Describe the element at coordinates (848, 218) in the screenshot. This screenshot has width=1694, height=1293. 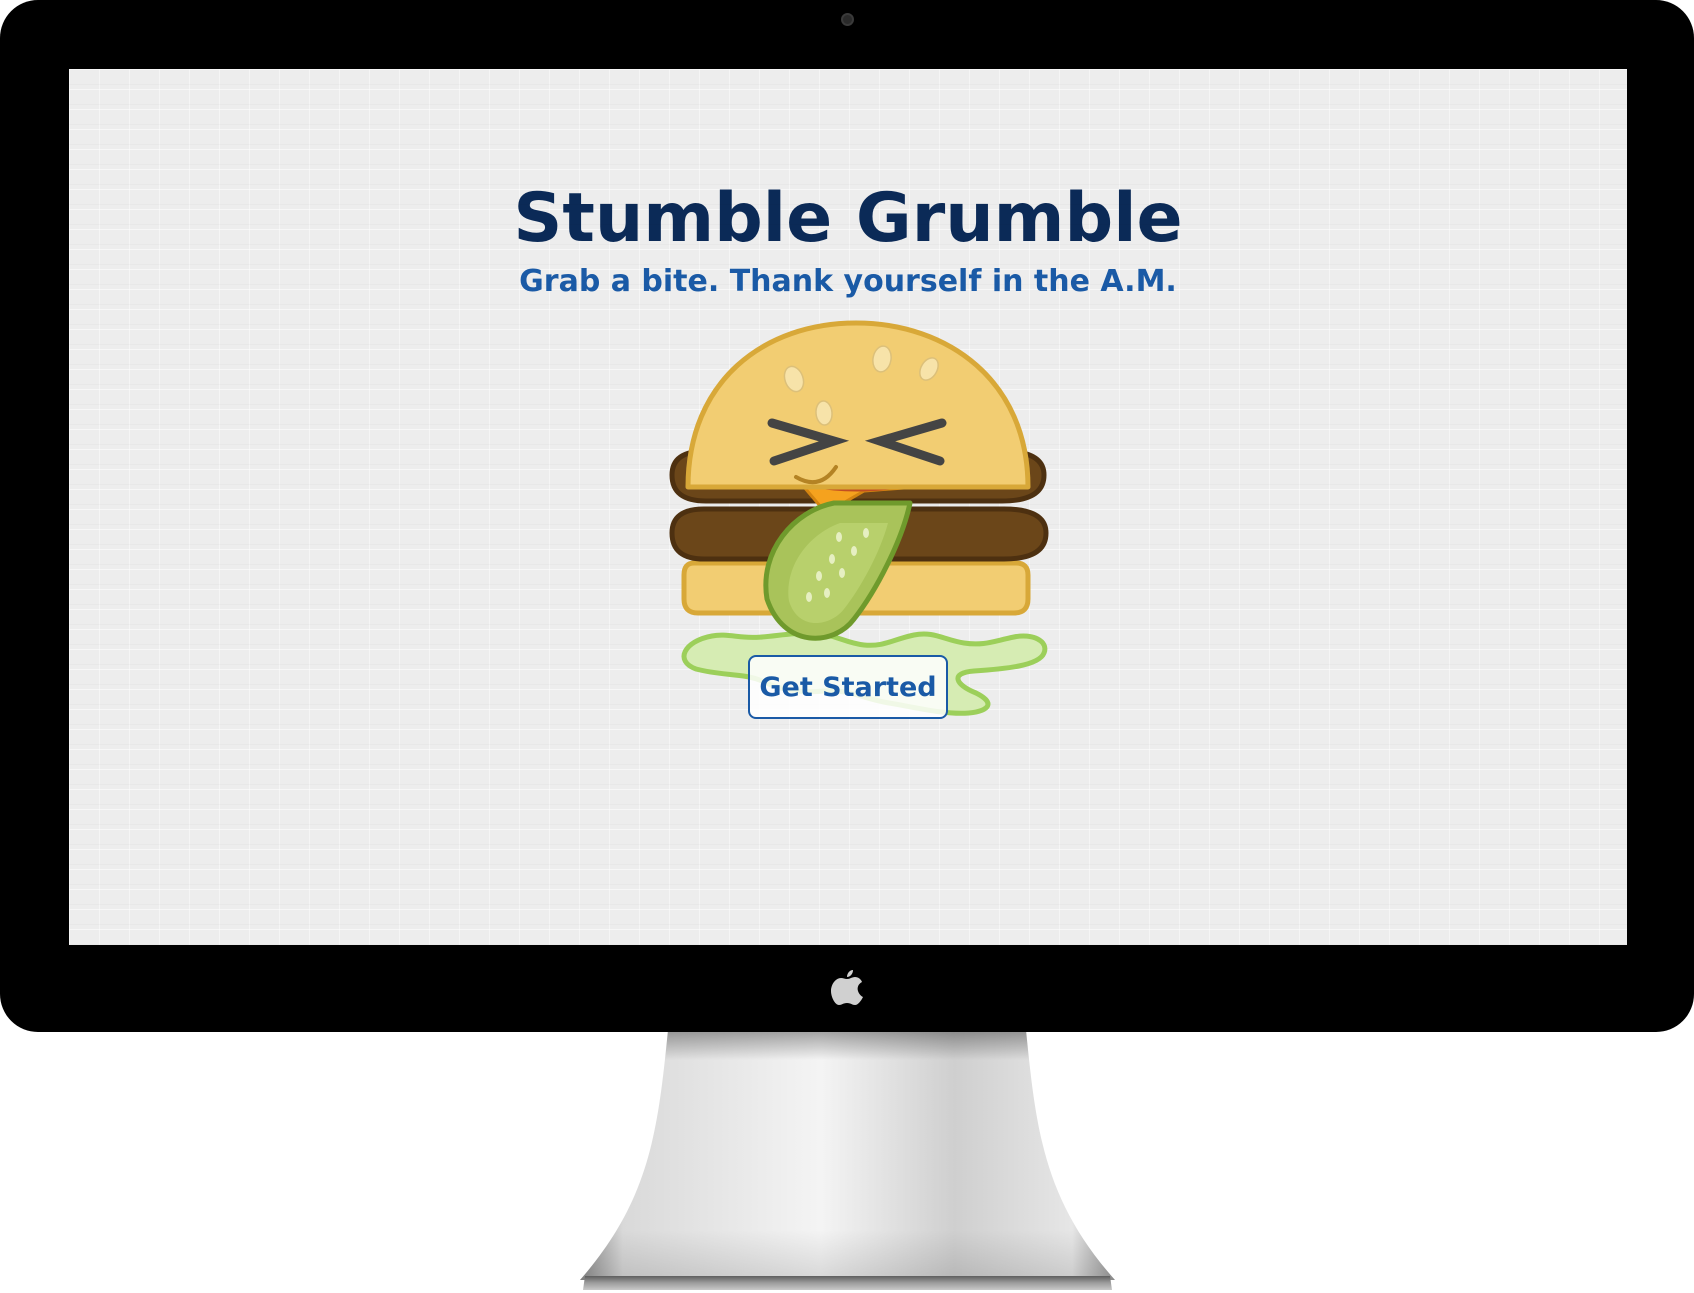
I see `page-title: Stumble Grumble` at that location.